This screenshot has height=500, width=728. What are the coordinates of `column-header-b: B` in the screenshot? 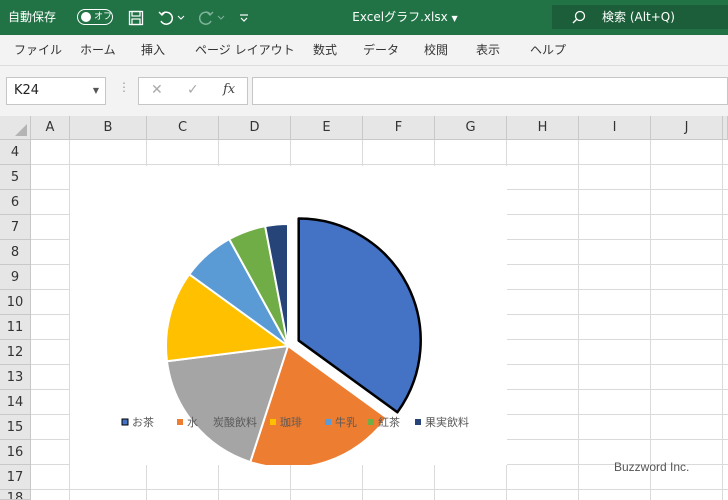 It's located at (108, 128).